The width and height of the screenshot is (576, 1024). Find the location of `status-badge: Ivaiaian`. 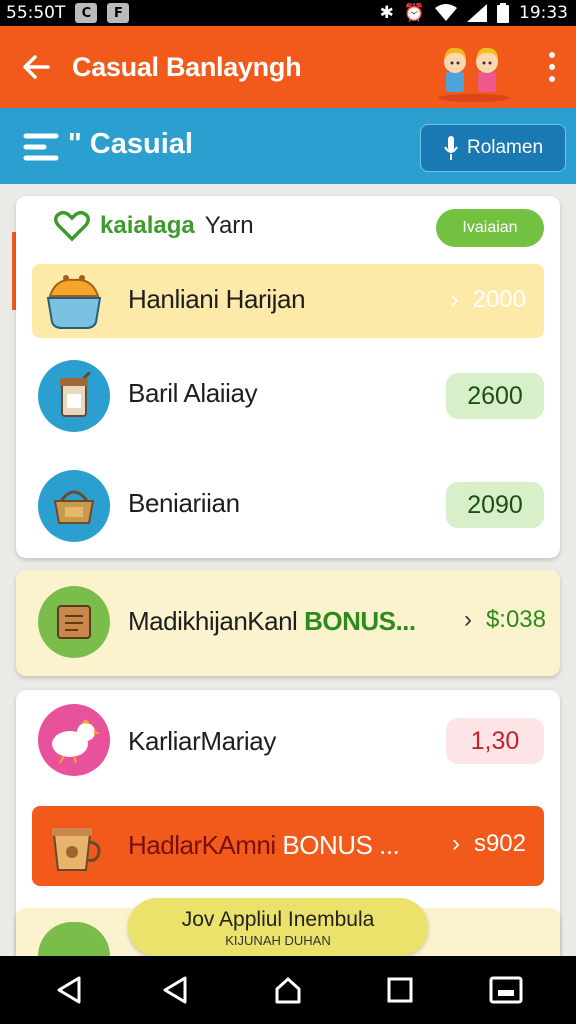

status-badge: Ivaiaian is located at coordinates (490, 228).